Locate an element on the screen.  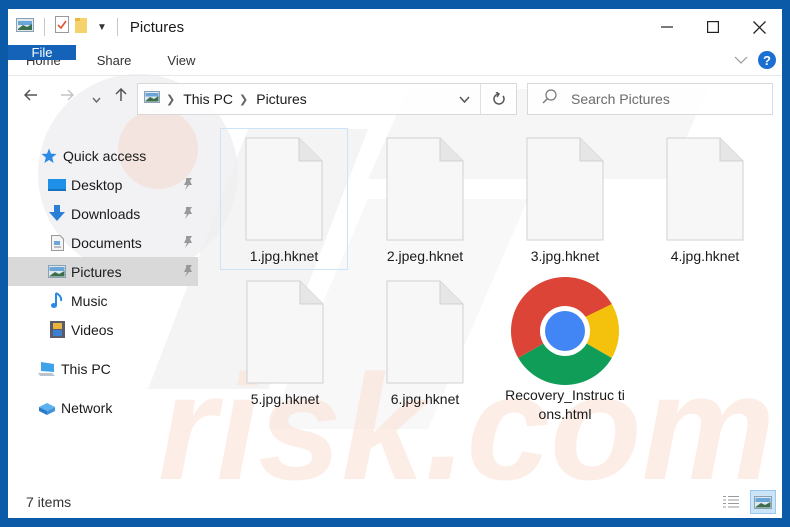
details-view-button is located at coordinates (731, 502).